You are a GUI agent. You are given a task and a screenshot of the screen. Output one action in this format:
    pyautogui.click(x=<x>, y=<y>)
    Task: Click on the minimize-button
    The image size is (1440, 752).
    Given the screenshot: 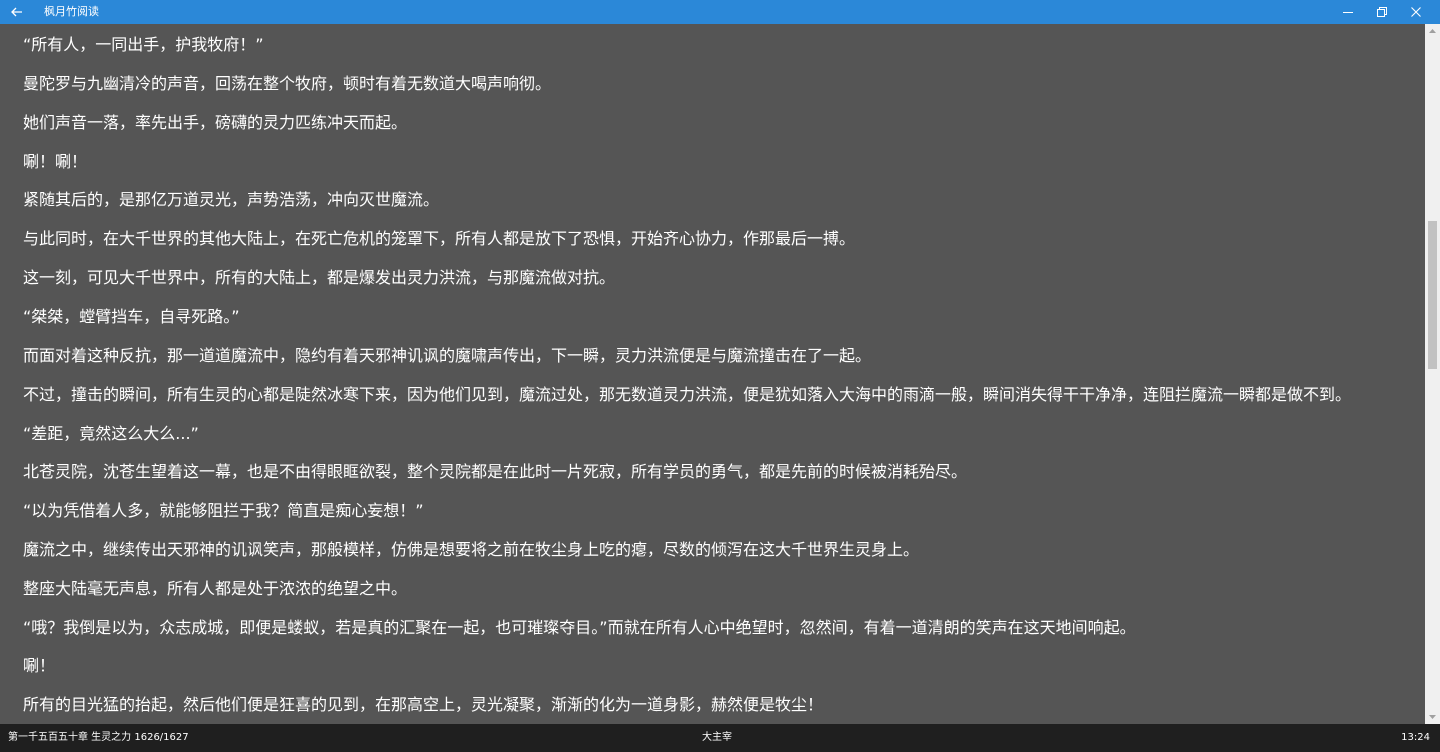 What is the action you would take?
    pyautogui.click(x=1348, y=12)
    